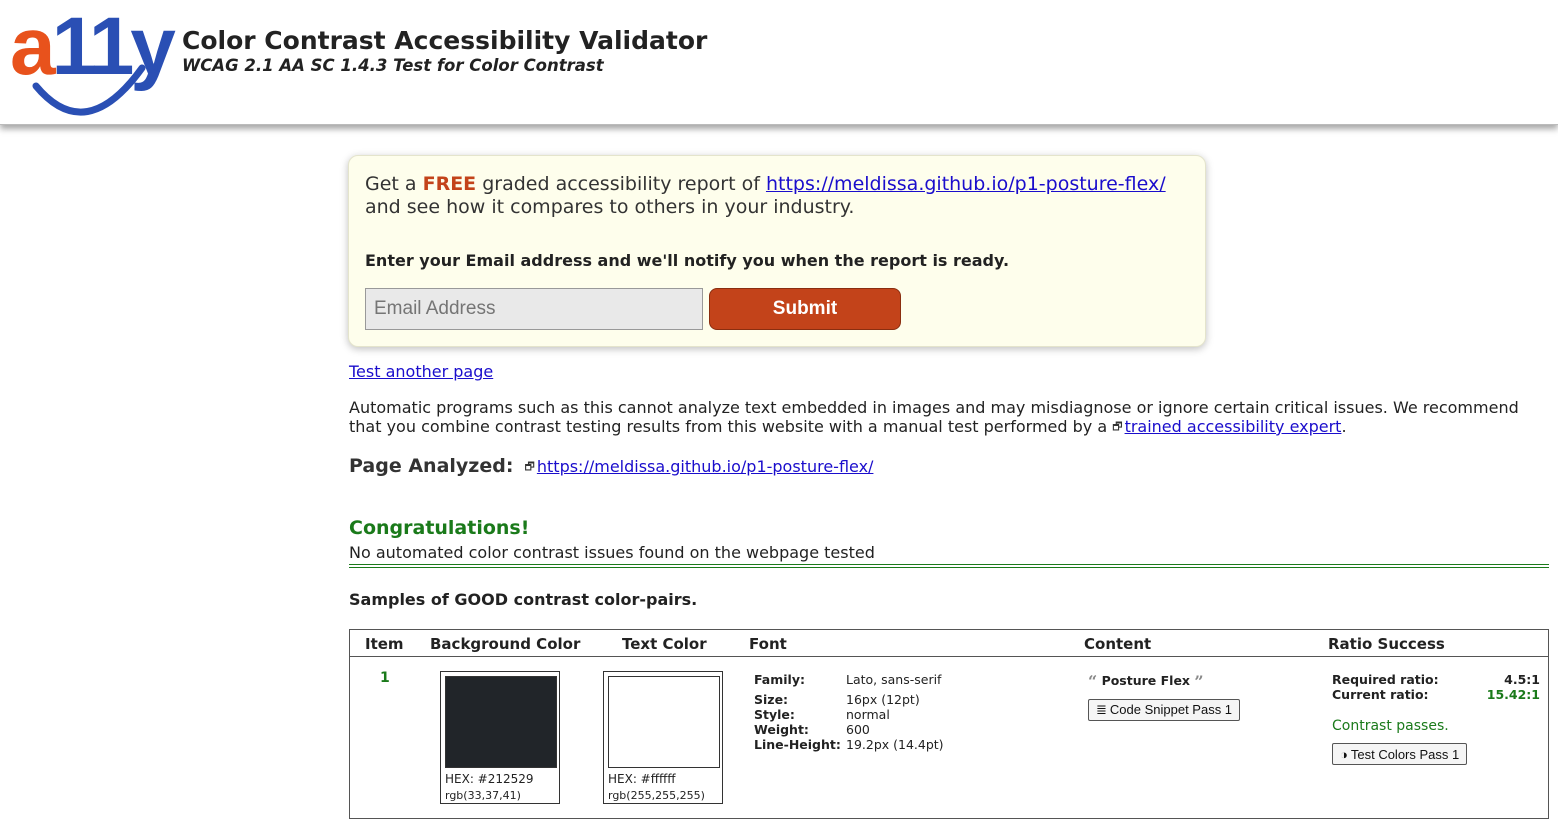  What do you see at coordinates (1233, 426) in the screenshot?
I see `trained-expert-link: trained accessibility expert` at bounding box center [1233, 426].